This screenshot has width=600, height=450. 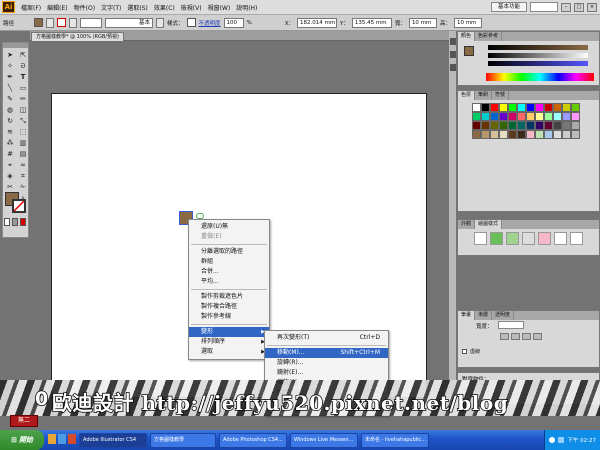 What do you see at coordinates (233, 22) in the screenshot?
I see `opacity-field: 100` at bounding box center [233, 22].